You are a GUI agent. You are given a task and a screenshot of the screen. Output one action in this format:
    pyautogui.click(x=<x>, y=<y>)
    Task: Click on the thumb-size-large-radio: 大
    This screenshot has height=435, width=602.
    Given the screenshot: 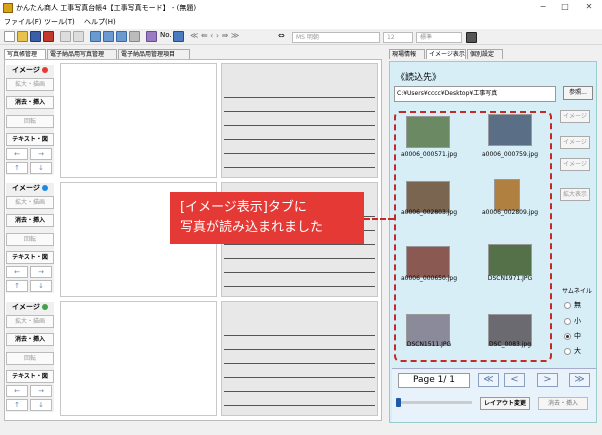 What is the action you would take?
    pyautogui.click(x=572, y=351)
    